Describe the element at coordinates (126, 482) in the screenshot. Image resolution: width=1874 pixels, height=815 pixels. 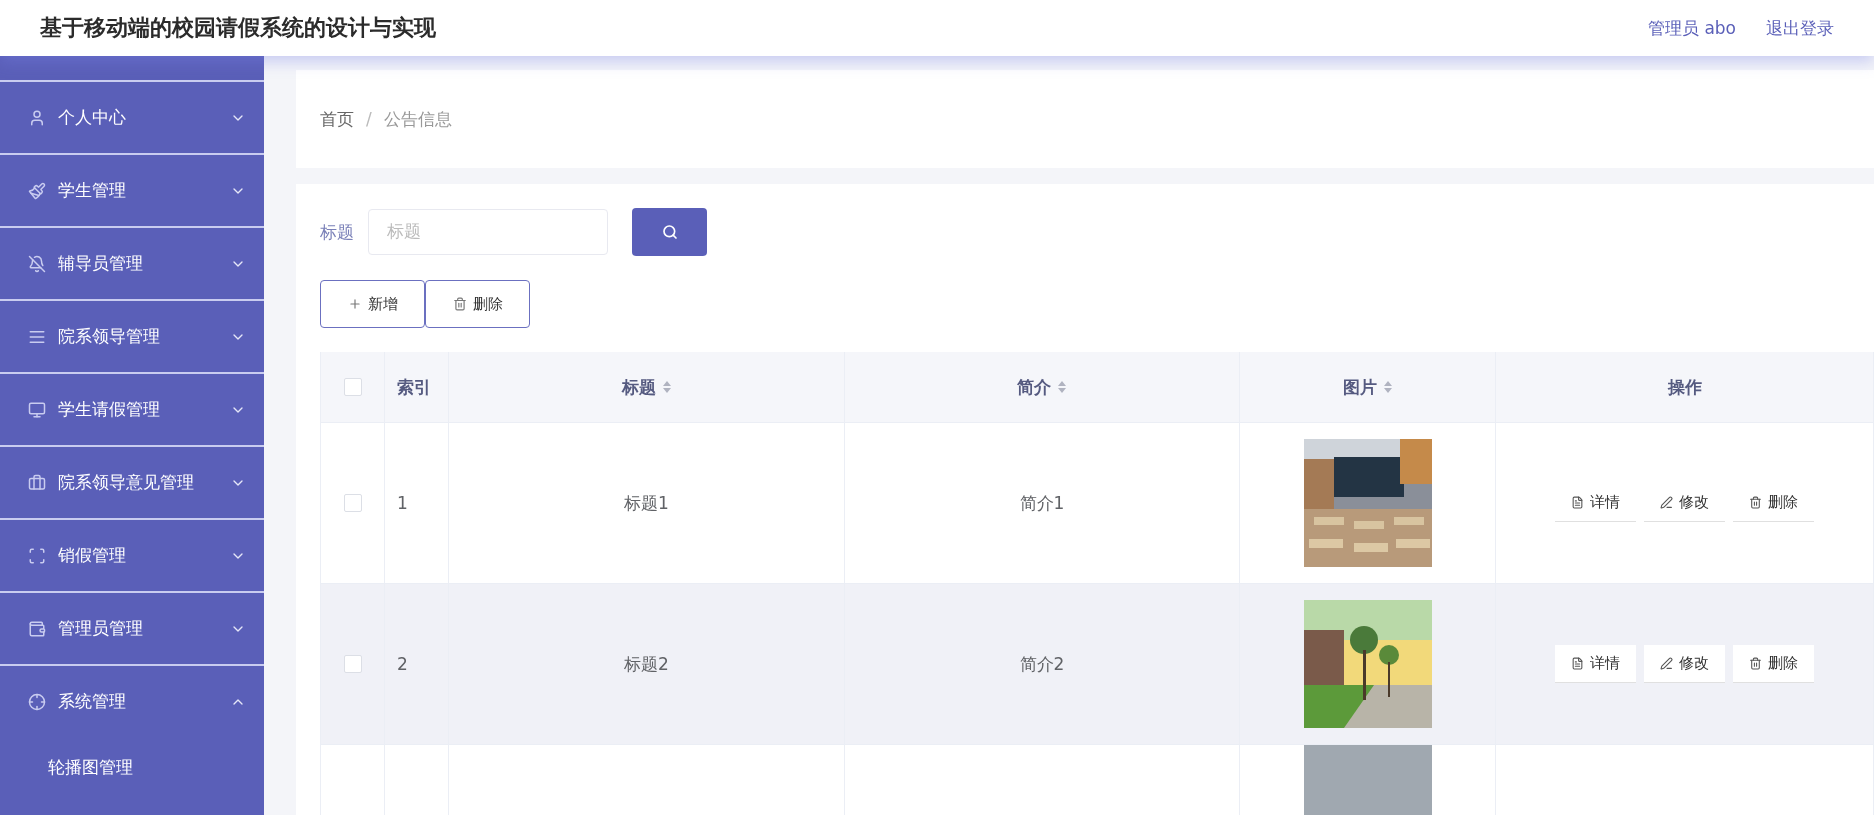
I see `sidebar-item-label: 院系领导意见管理` at that location.